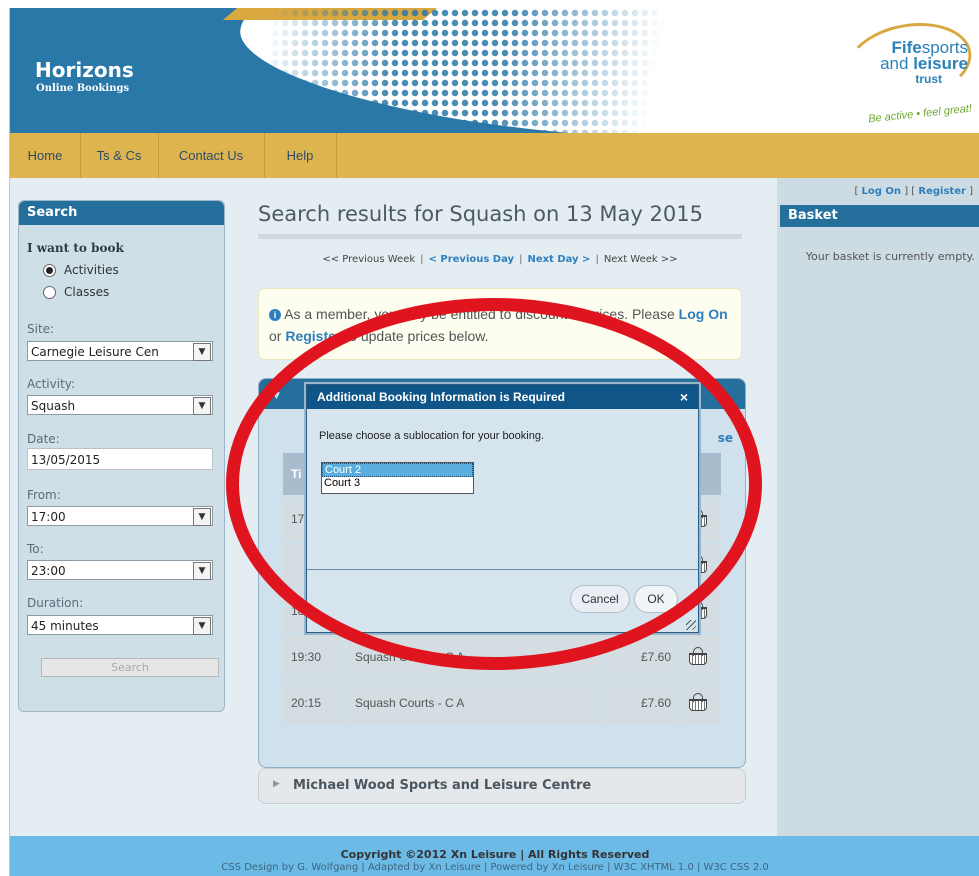  What do you see at coordinates (442, 785) in the screenshot?
I see `centre-name: Michael Wood Sports and Leisure Centre` at bounding box center [442, 785].